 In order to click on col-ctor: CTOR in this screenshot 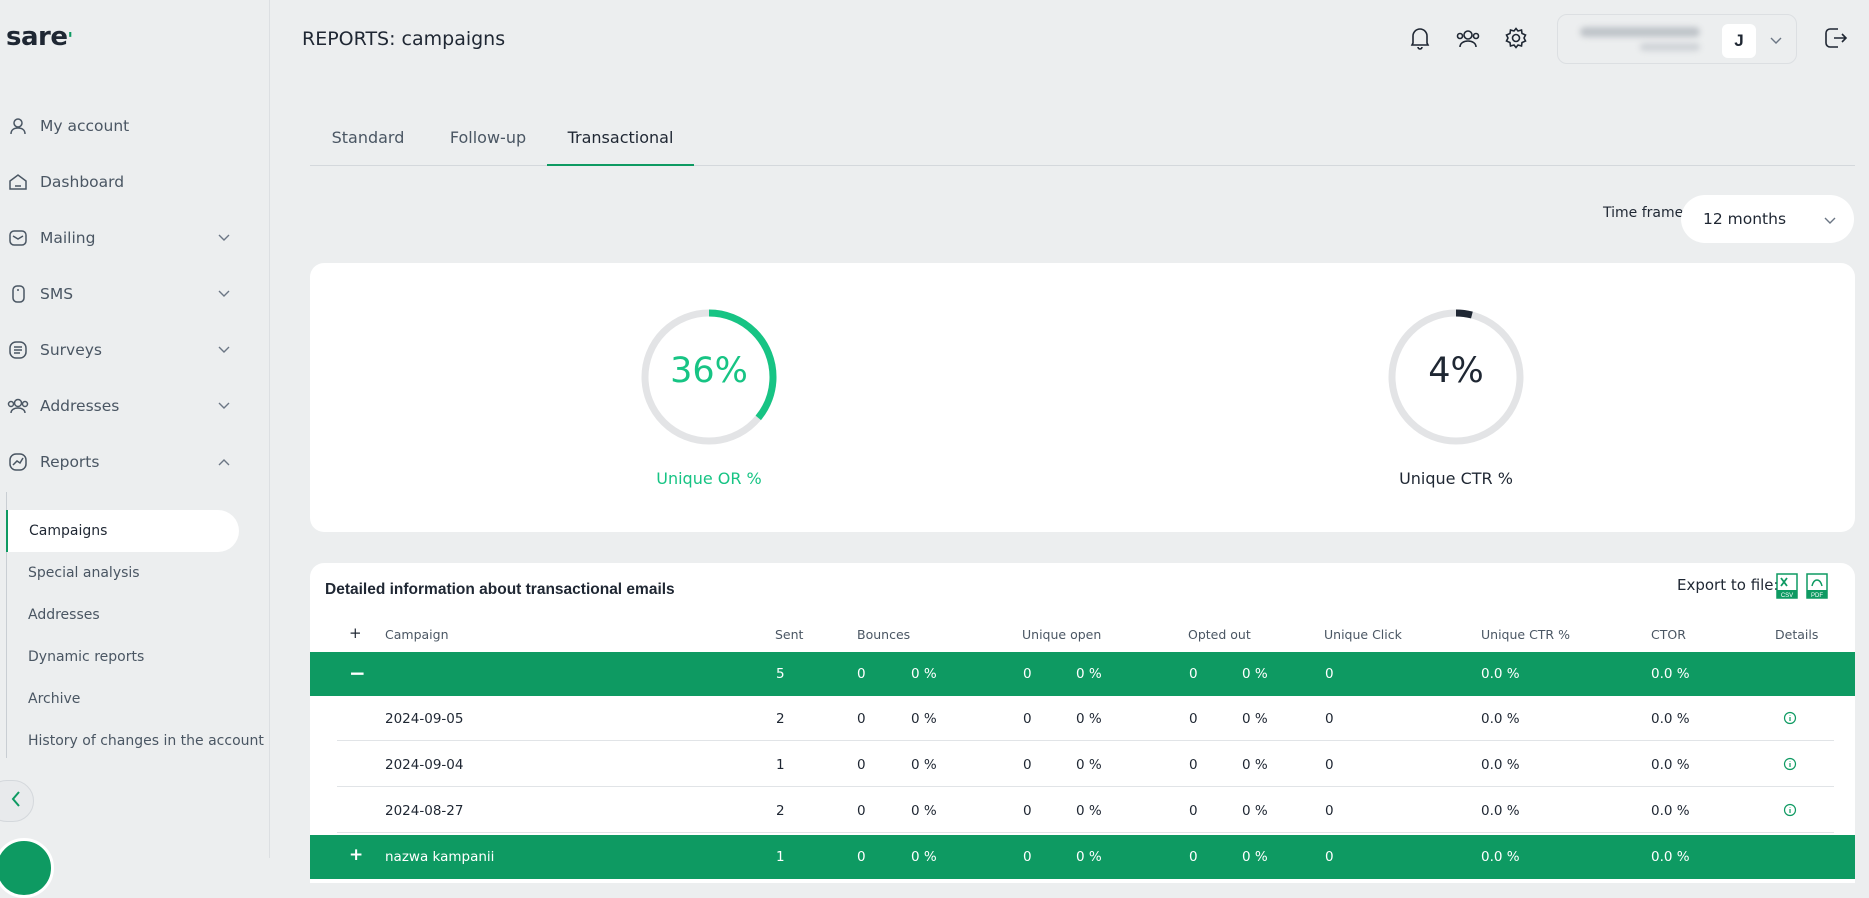, I will do `click(1668, 634)`.